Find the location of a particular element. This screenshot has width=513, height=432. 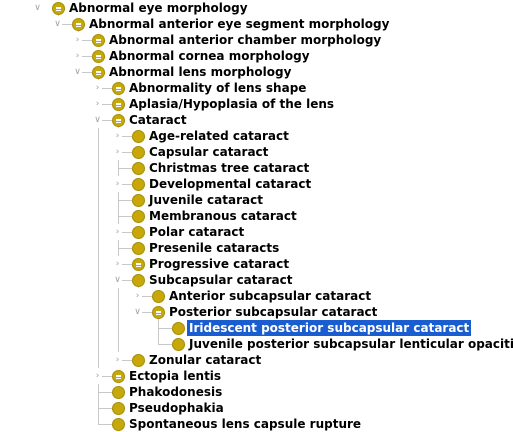

tree-node: › Abnormal anterior chamber morphology is located at coordinates (256, 40).